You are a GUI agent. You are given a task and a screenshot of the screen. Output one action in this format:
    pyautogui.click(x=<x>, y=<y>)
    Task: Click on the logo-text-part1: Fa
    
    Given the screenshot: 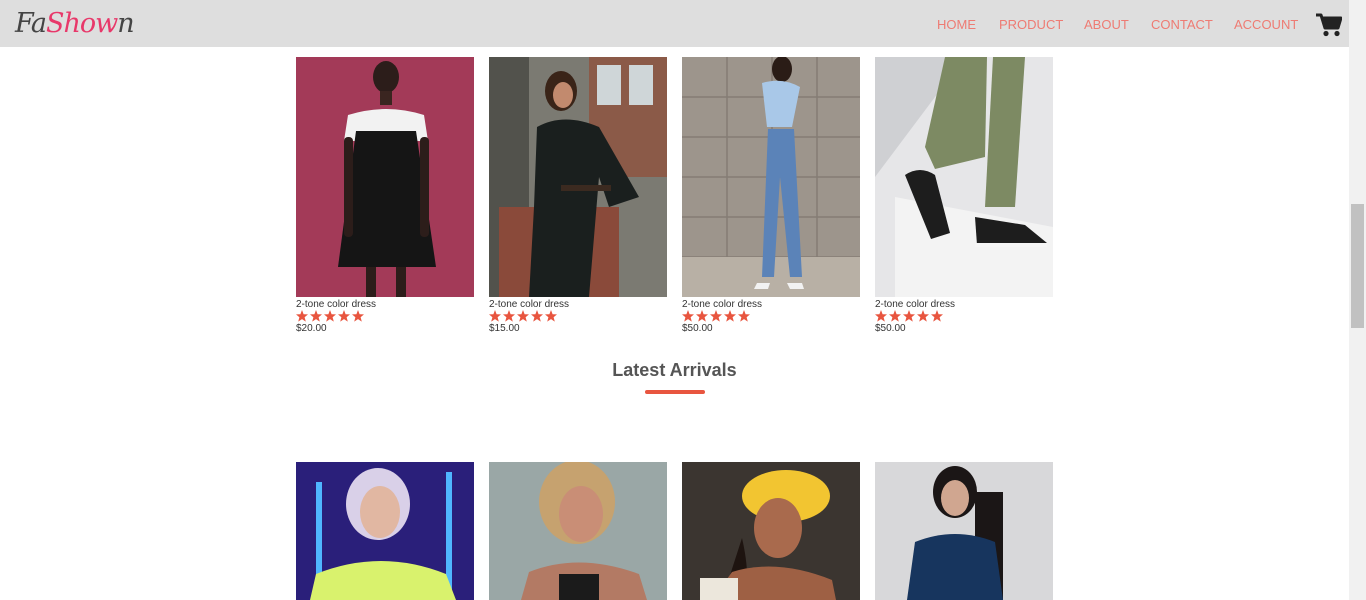 What is the action you would take?
    pyautogui.click(x=31, y=23)
    